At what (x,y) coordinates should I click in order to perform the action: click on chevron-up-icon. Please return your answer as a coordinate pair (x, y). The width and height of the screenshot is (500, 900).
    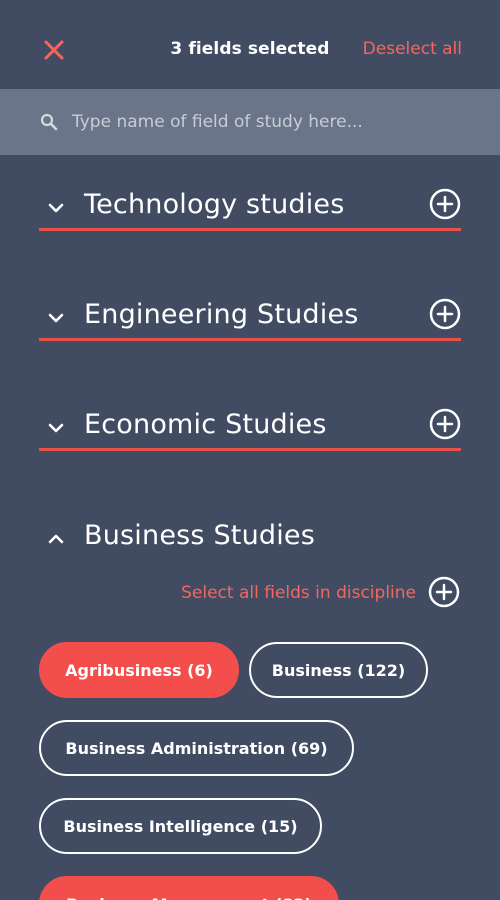
    Looking at the image, I should click on (56, 539).